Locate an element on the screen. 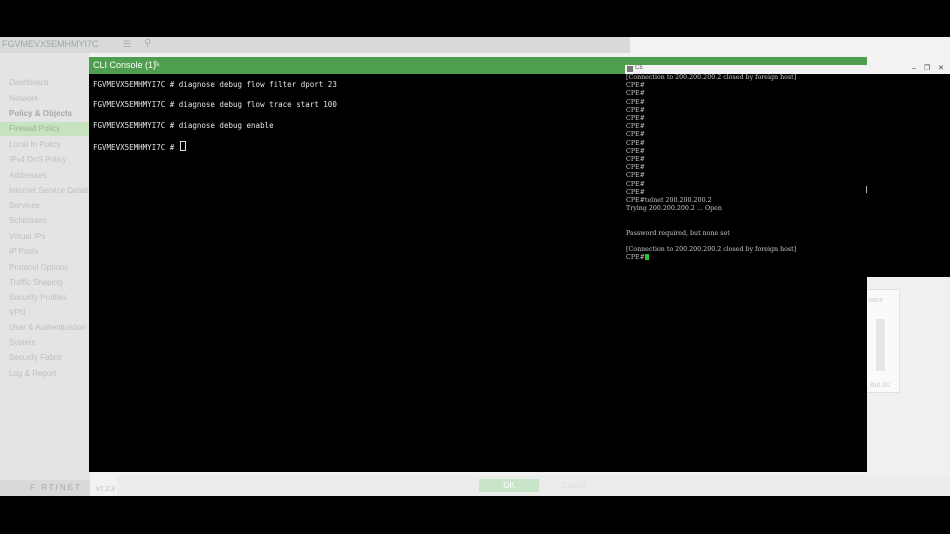 The width and height of the screenshot is (950, 534). background-bar-label: Aut 0s is located at coordinates (880, 385).